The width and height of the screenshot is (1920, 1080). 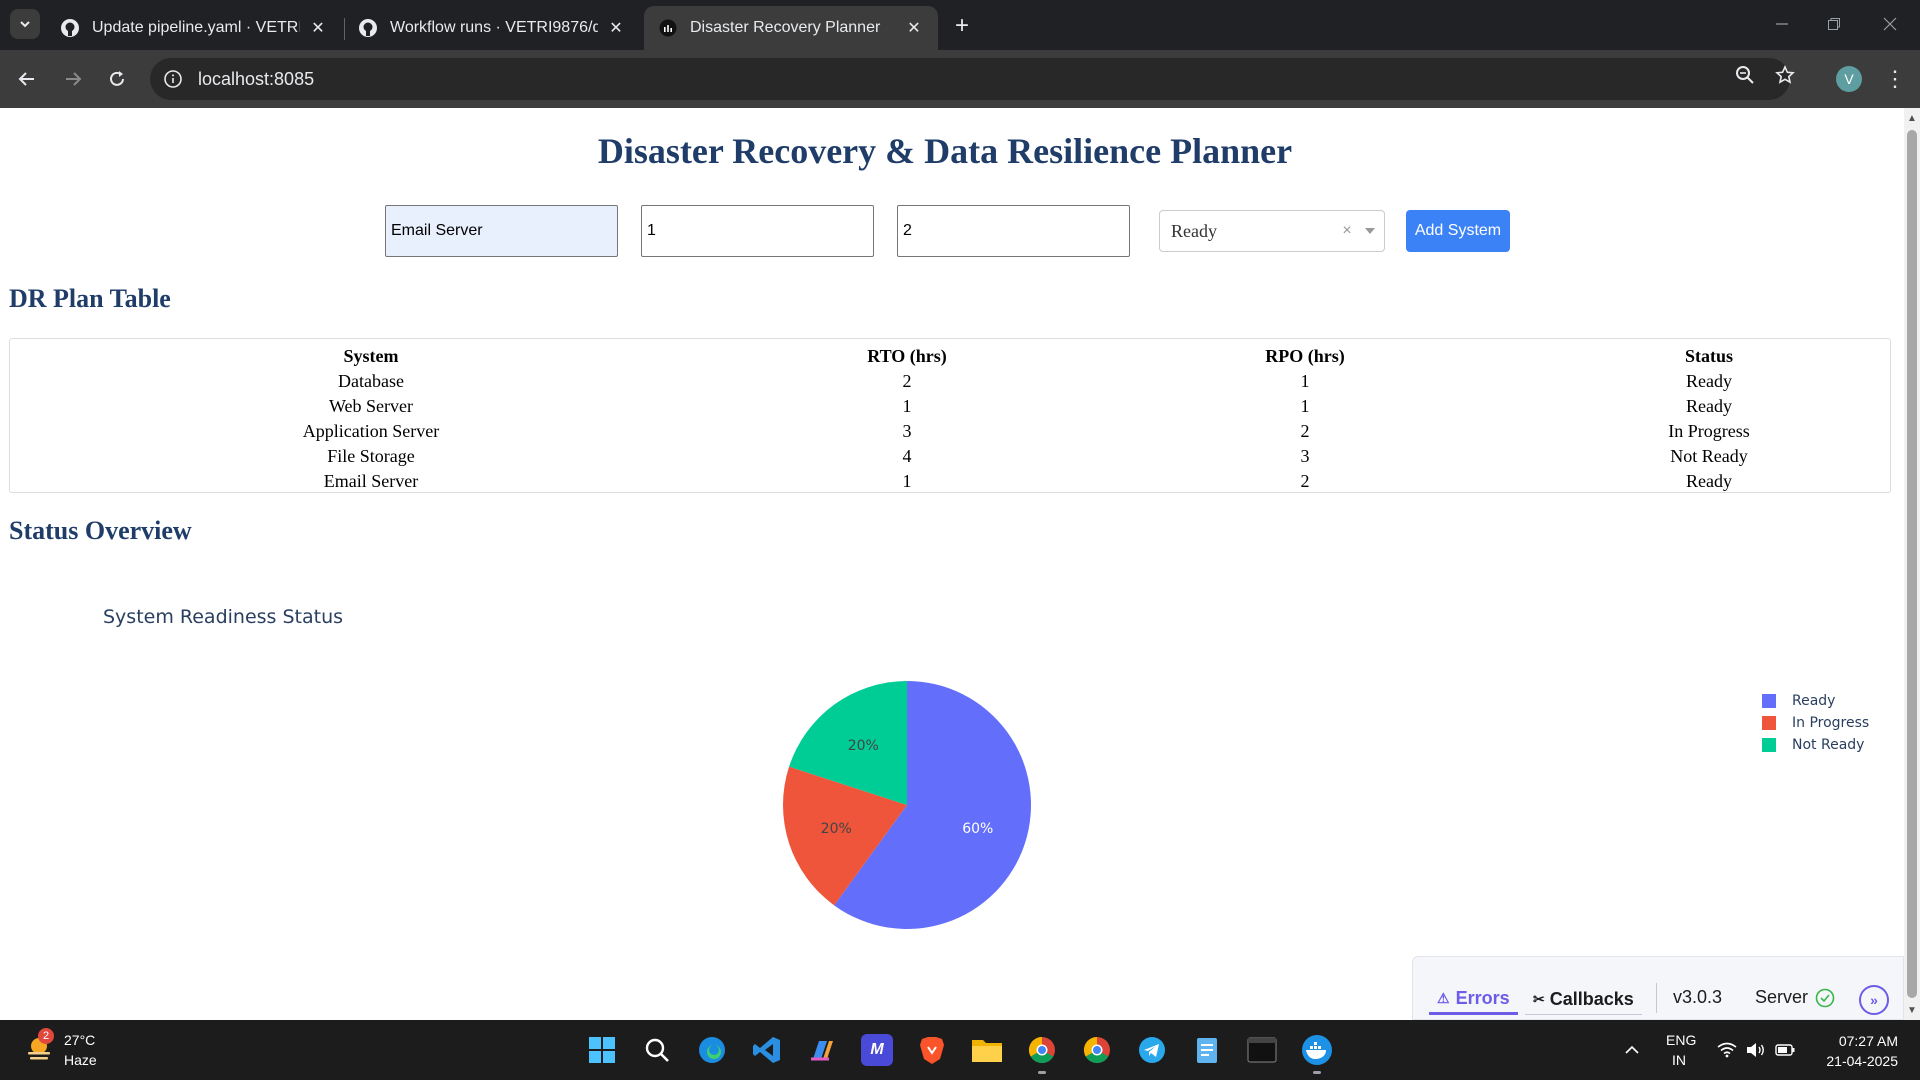 What do you see at coordinates (1152, 1050) in the screenshot?
I see `telegram-app` at bounding box center [1152, 1050].